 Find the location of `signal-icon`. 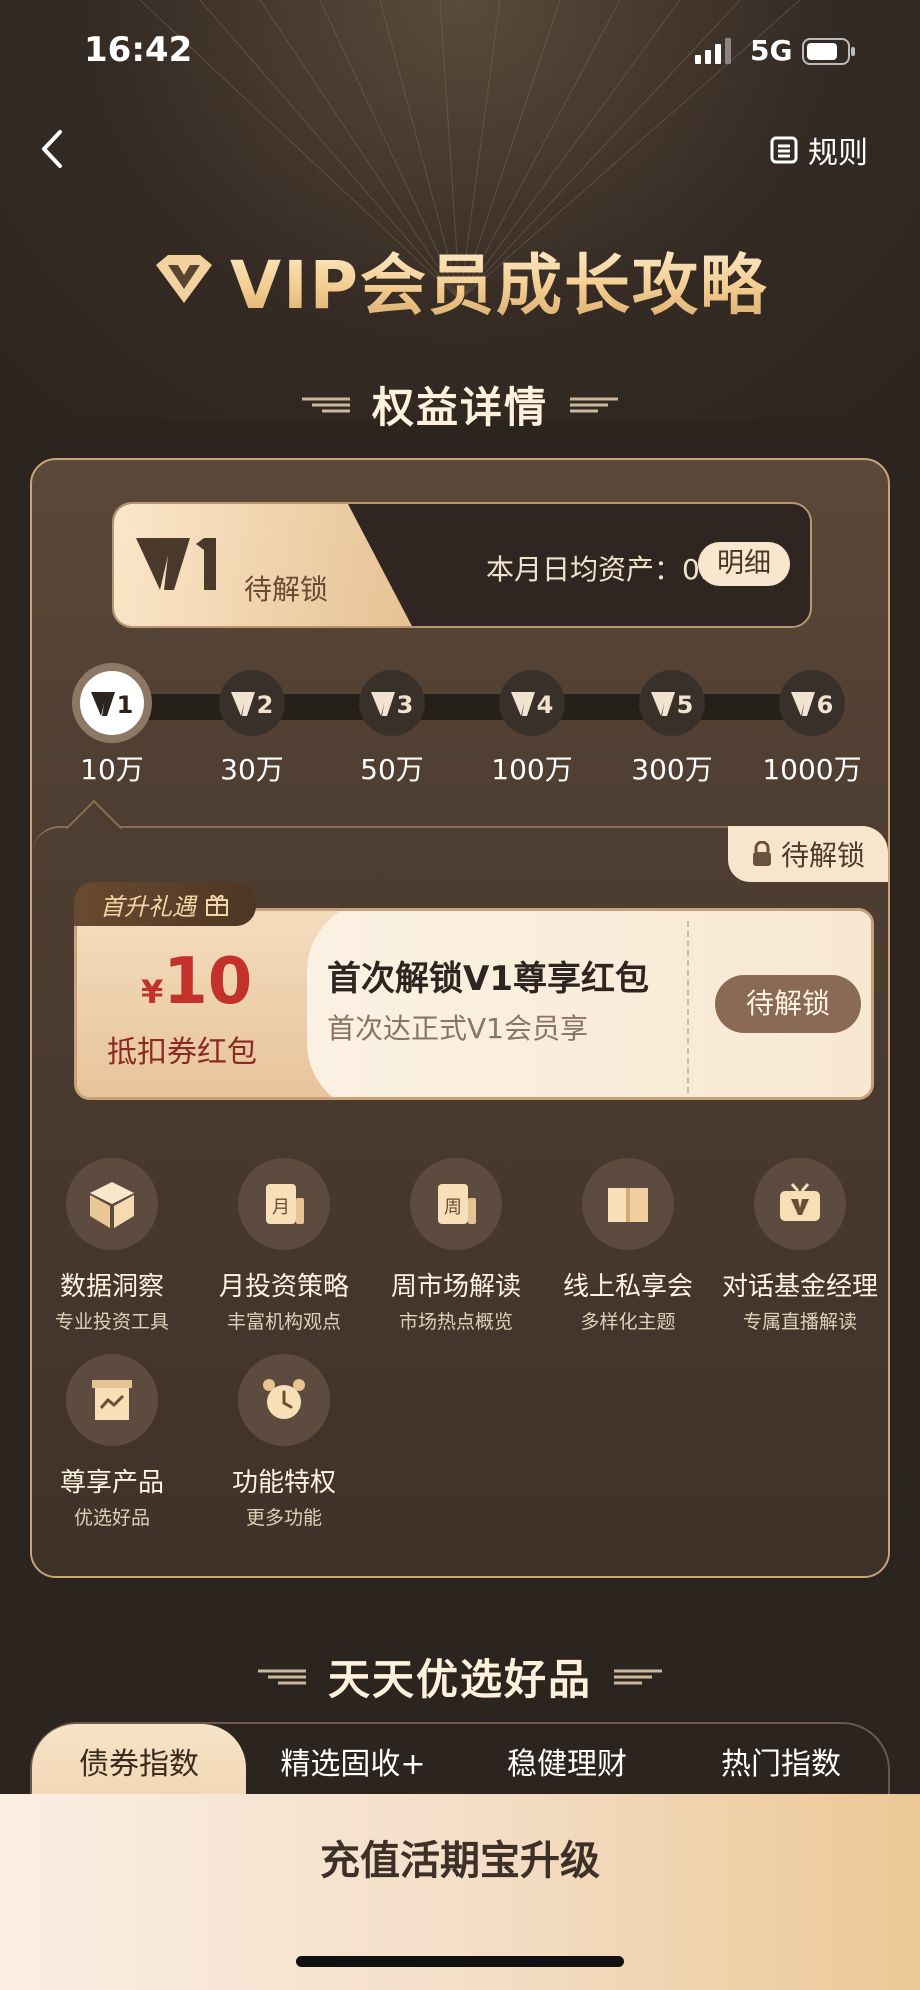

signal-icon is located at coordinates (713, 51).